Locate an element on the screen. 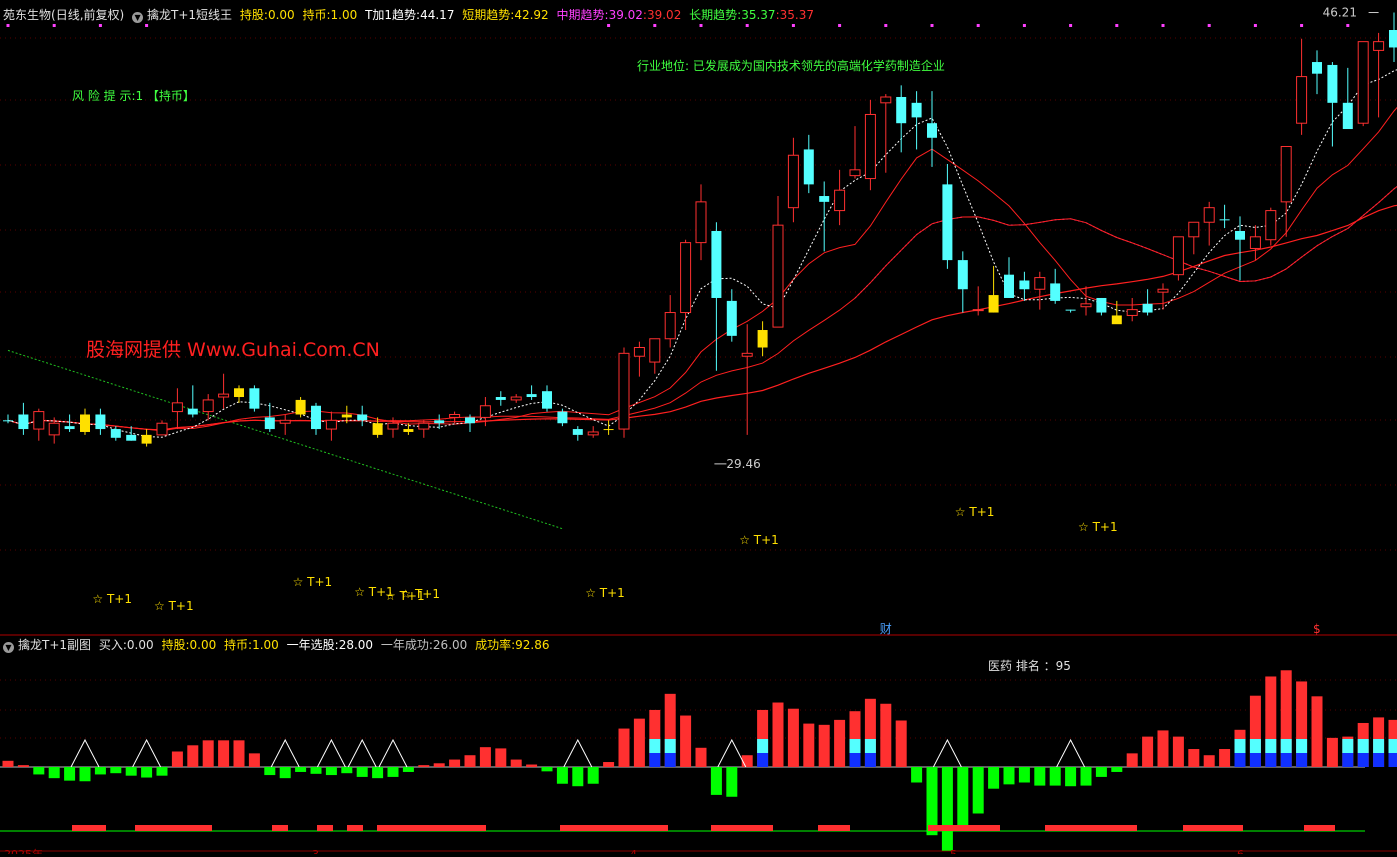  short-trend-value: 42.92 is located at coordinates (531, 15).